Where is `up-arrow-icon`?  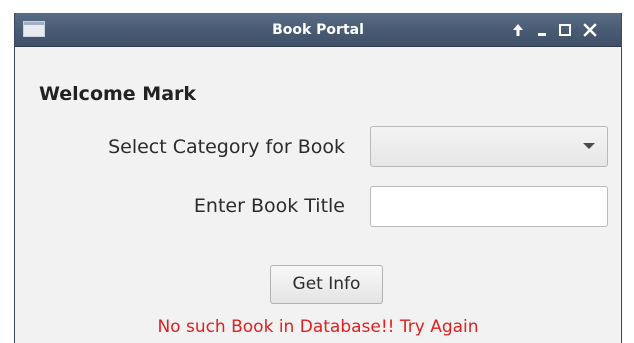
up-arrow-icon is located at coordinates (518, 30).